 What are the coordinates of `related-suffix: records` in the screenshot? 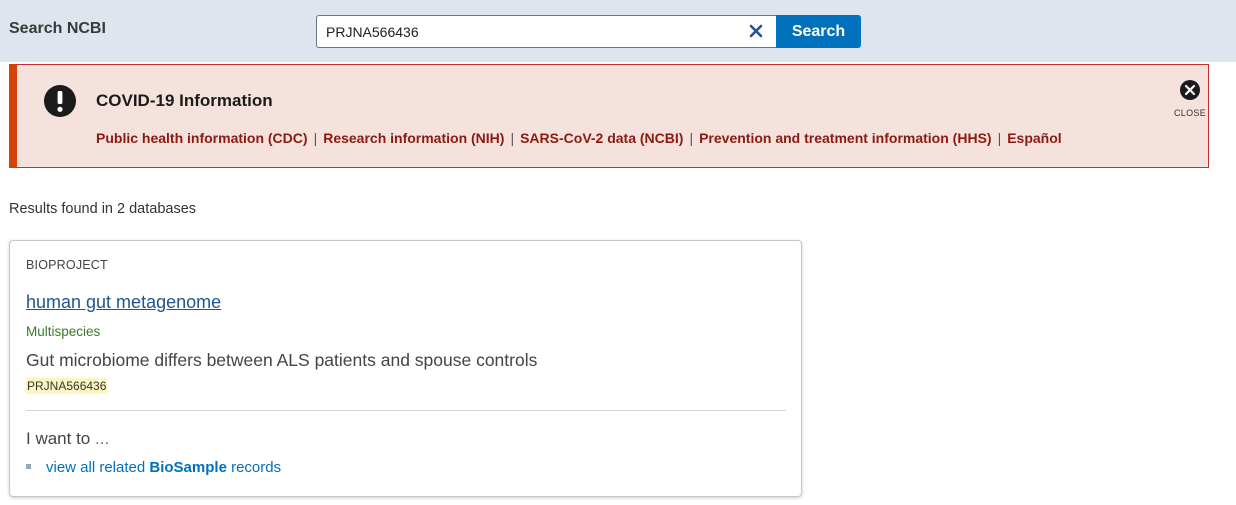 It's located at (256, 467).